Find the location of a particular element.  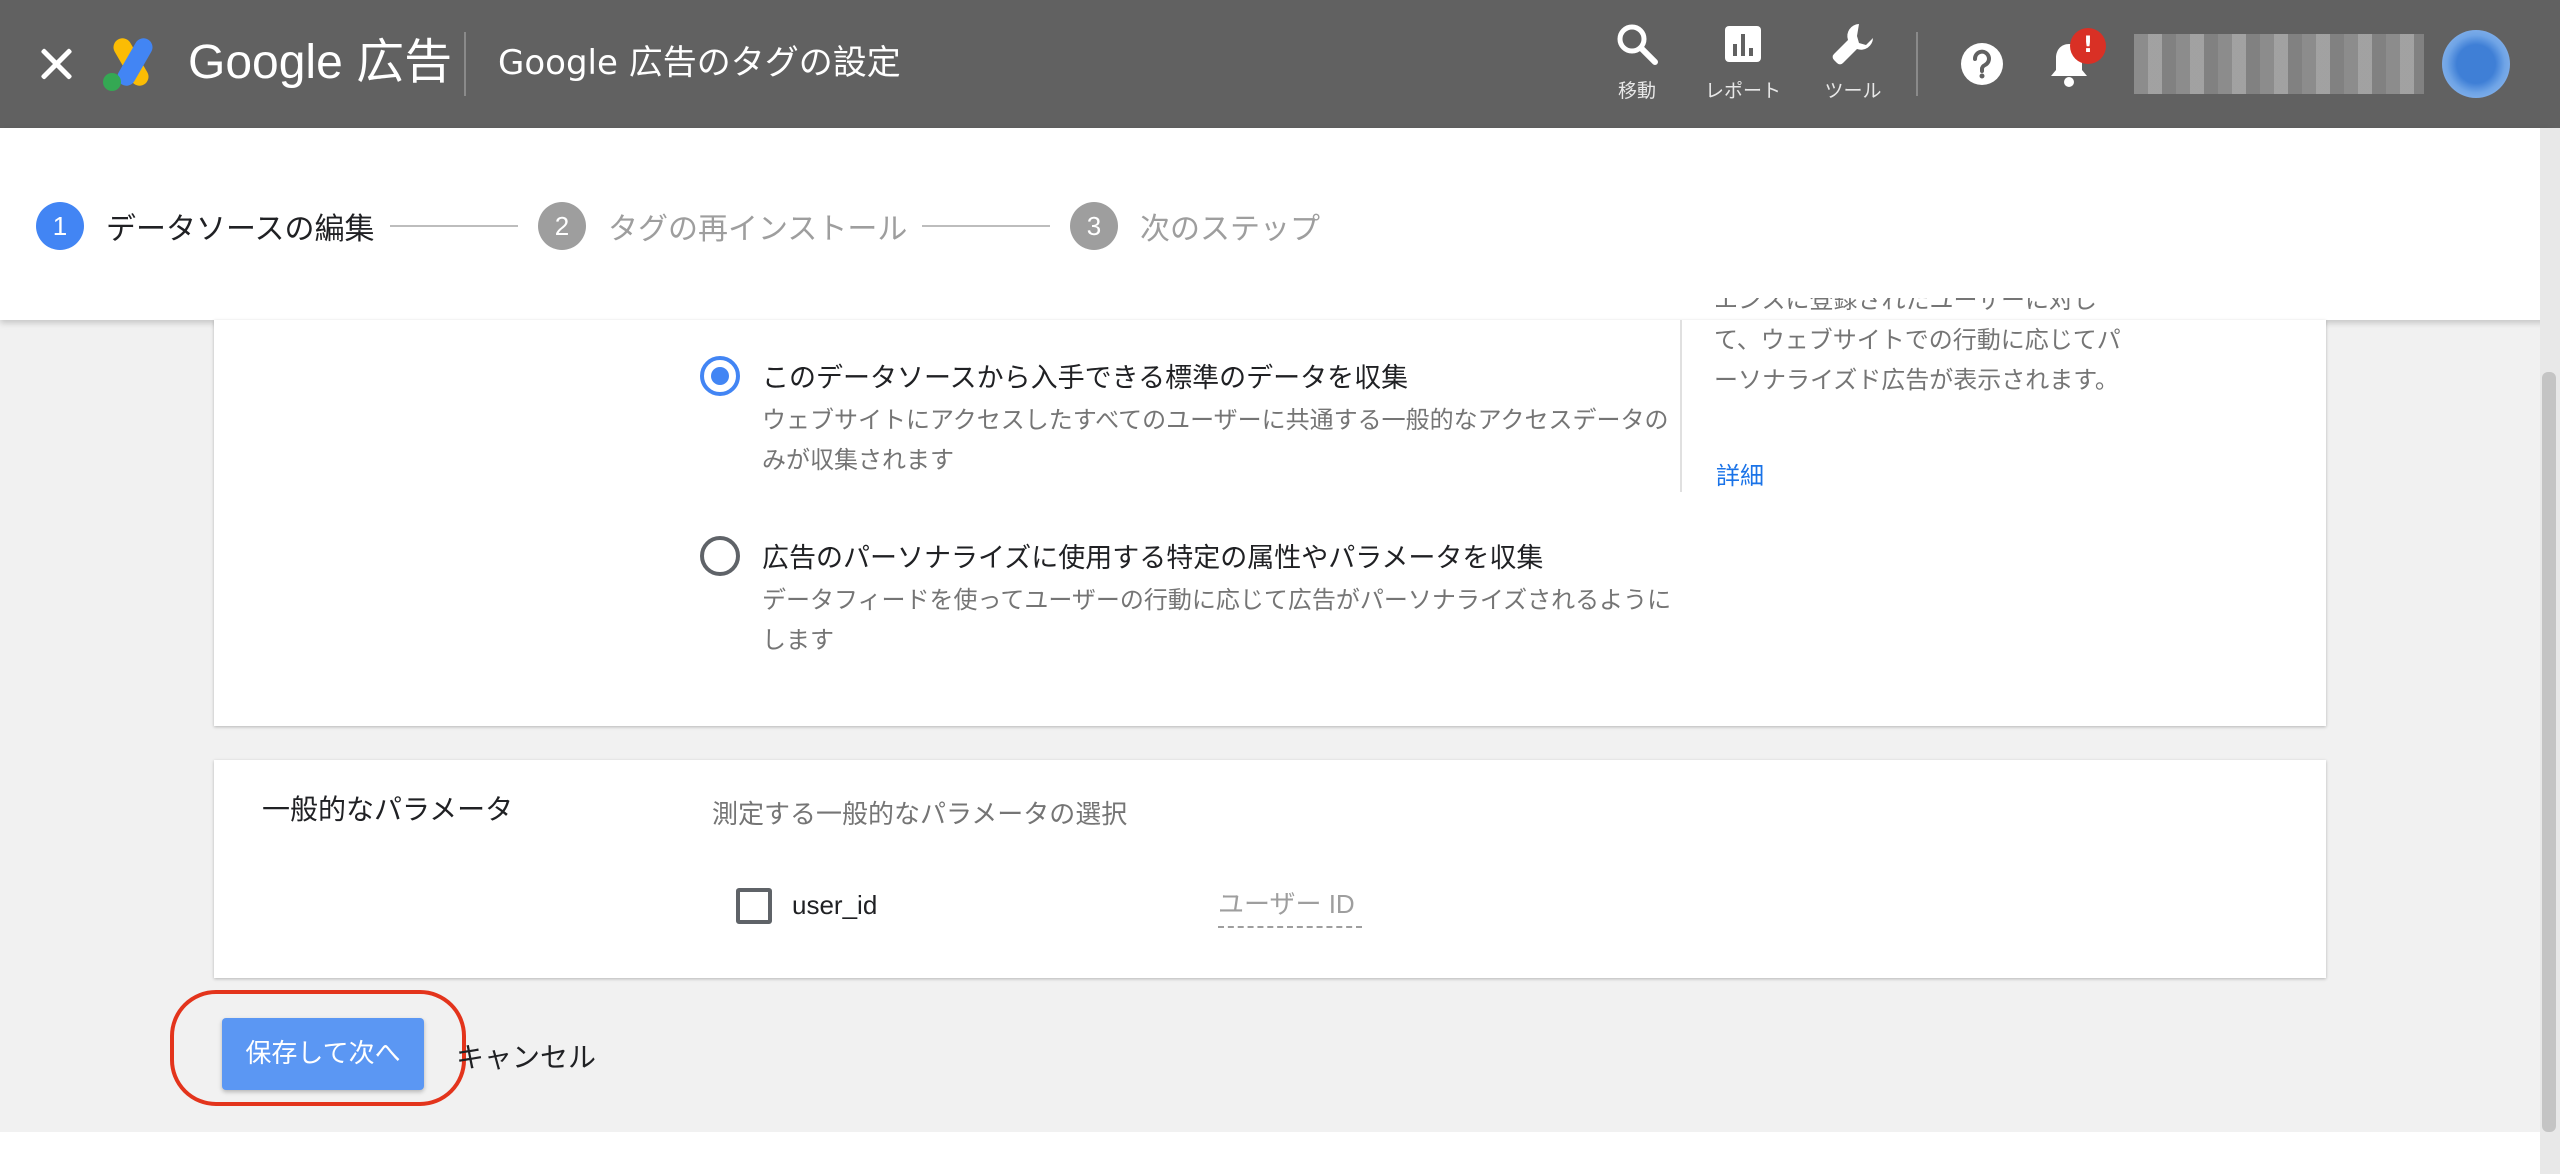

step-3: 3 次のステップ is located at coordinates (1195, 226).